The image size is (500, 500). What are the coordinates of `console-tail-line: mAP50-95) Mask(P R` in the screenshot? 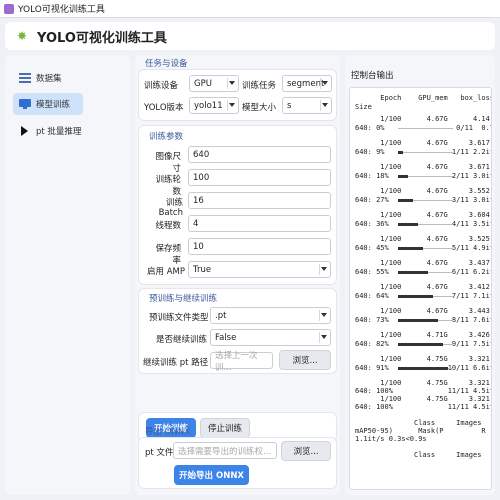 It's located at (420, 431).